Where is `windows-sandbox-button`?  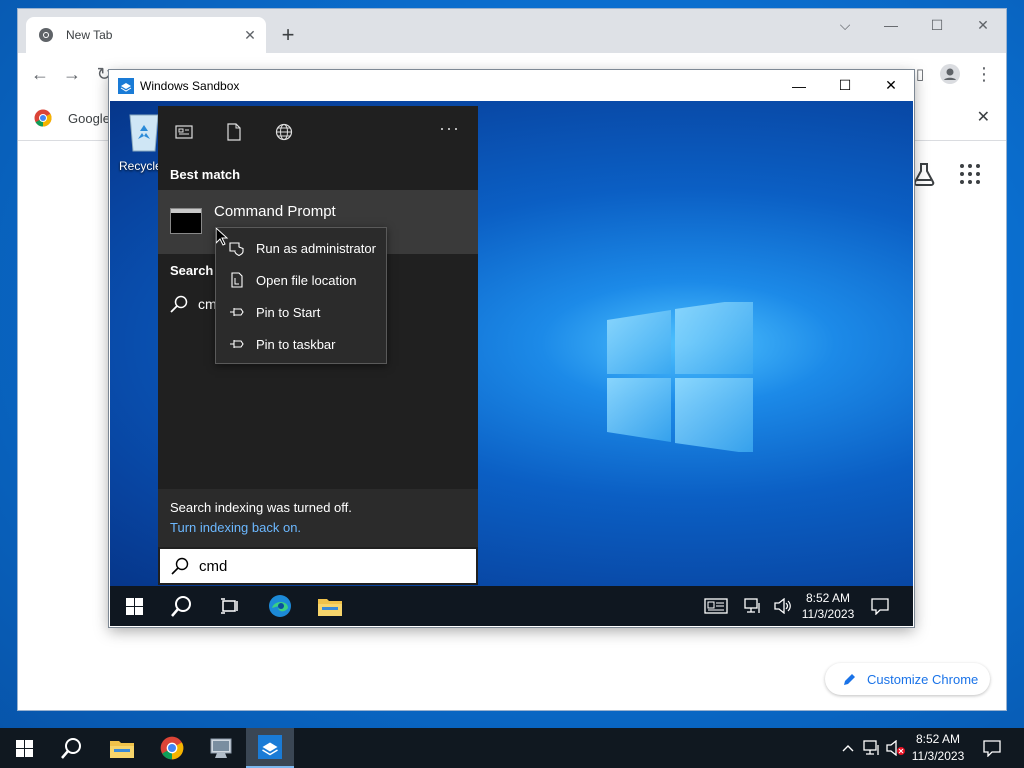 windows-sandbox-button is located at coordinates (270, 748).